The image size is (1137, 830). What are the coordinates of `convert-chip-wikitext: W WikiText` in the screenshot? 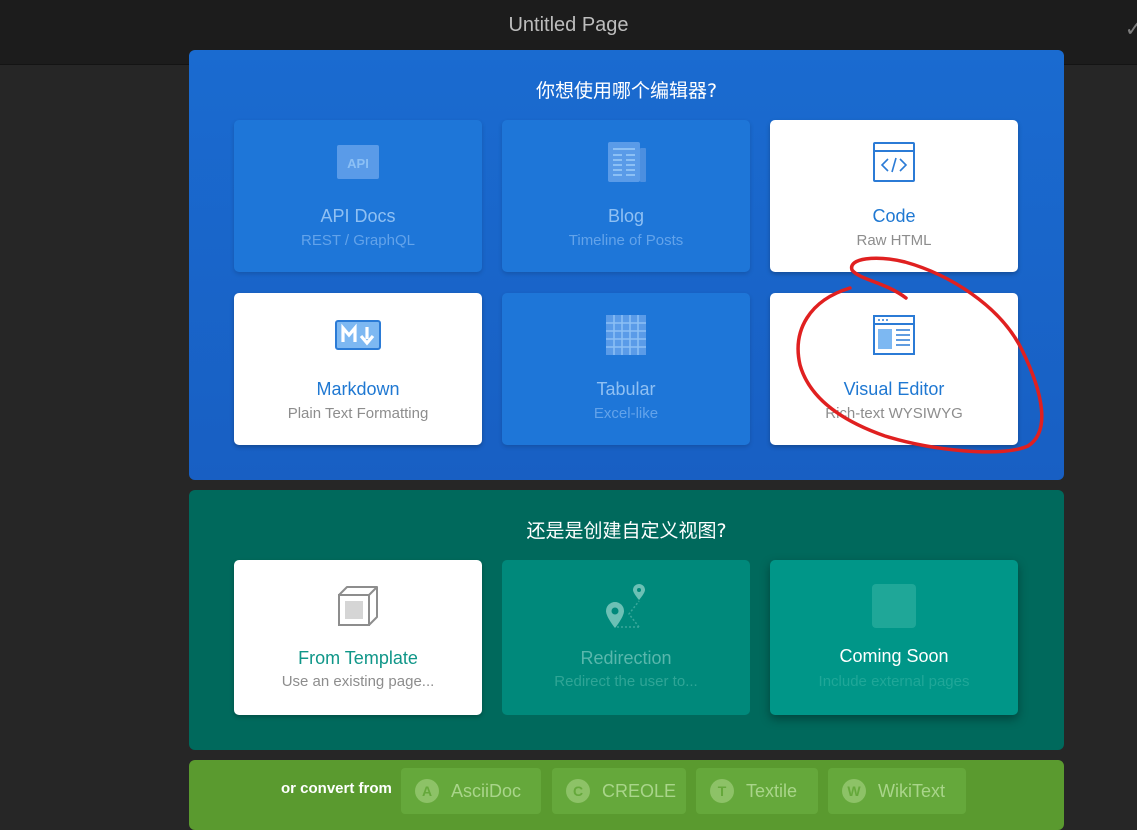 It's located at (897, 791).